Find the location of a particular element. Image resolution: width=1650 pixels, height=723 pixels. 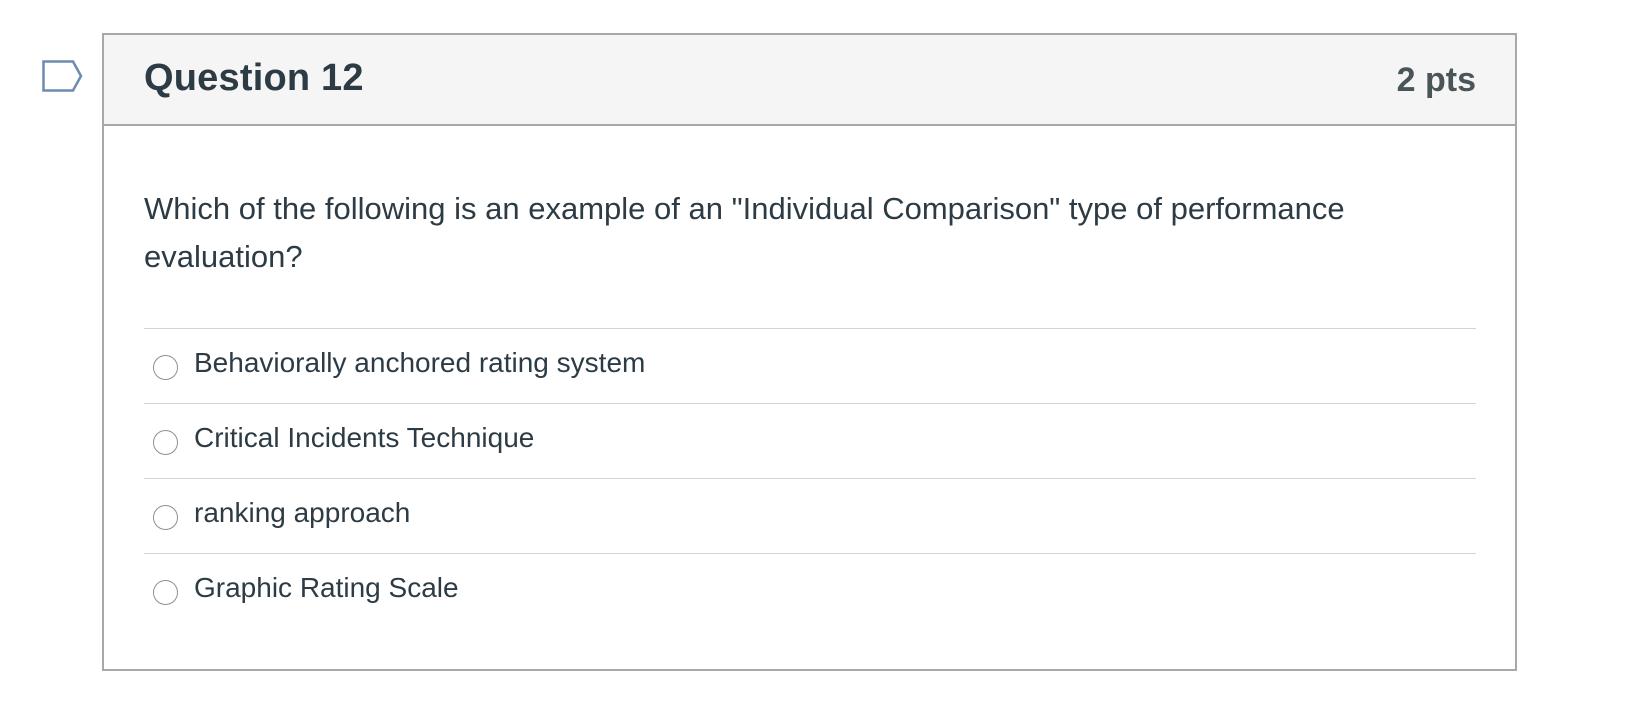

answer-option: ranking approach is located at coordinates (810, 516).